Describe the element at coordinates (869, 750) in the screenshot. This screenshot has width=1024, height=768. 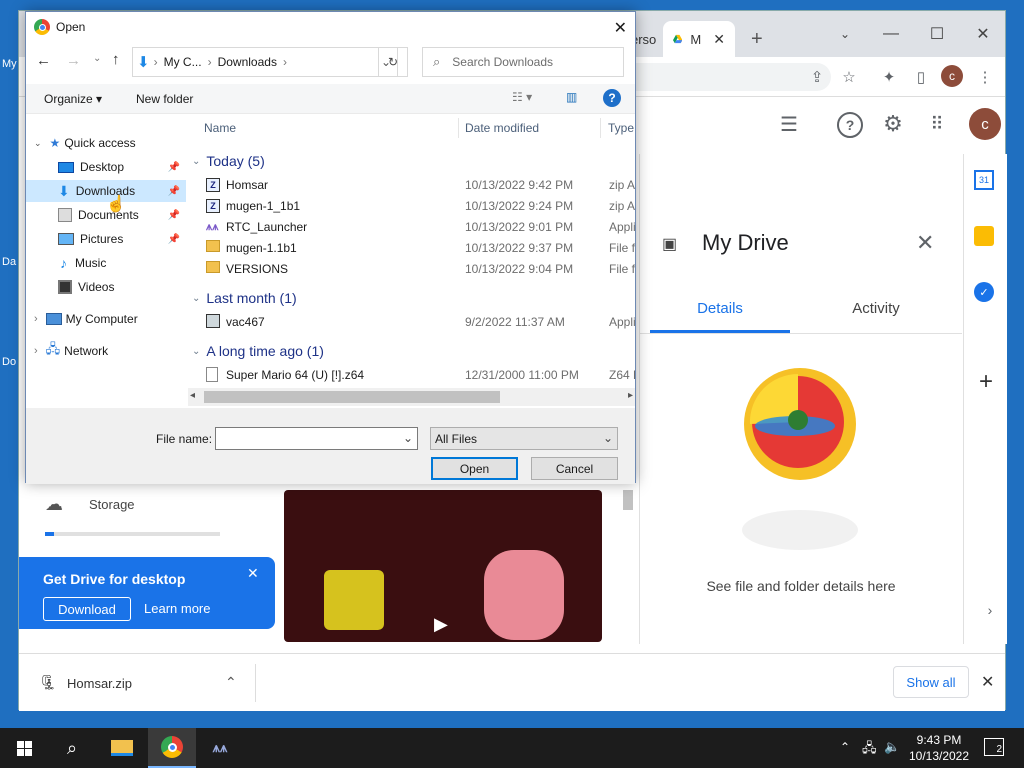
I see `network-status-icon: 🖧` at that location.